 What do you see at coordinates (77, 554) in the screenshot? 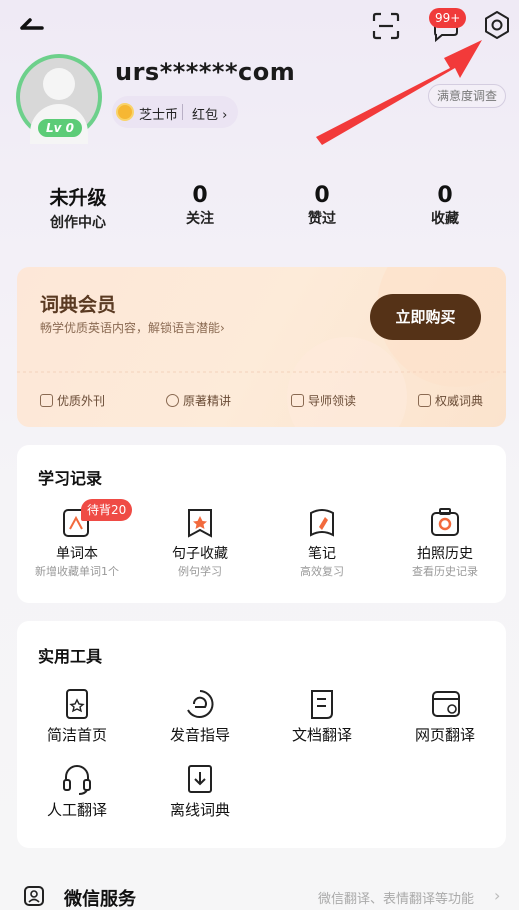
I see `item-label: 单词本` at bounding box center [77, 554].